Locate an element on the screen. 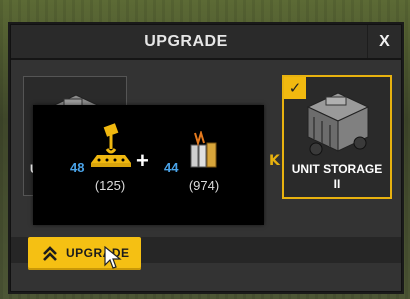 The image size is (410, 299). dialog-titlebar: UPGRADE X is located at coordinates (206, 42).